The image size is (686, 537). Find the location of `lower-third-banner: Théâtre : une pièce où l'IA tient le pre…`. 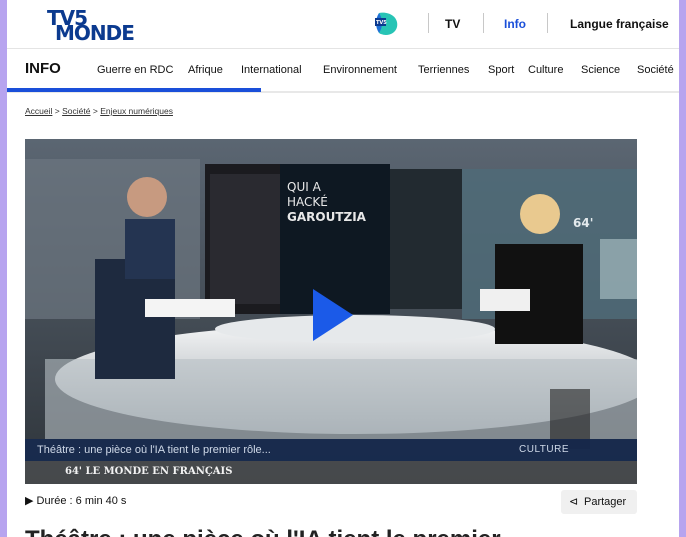

lower-third-banner: Théâtre : une pièce où l'IA tient le pre… is located at coordinates (331, 450).